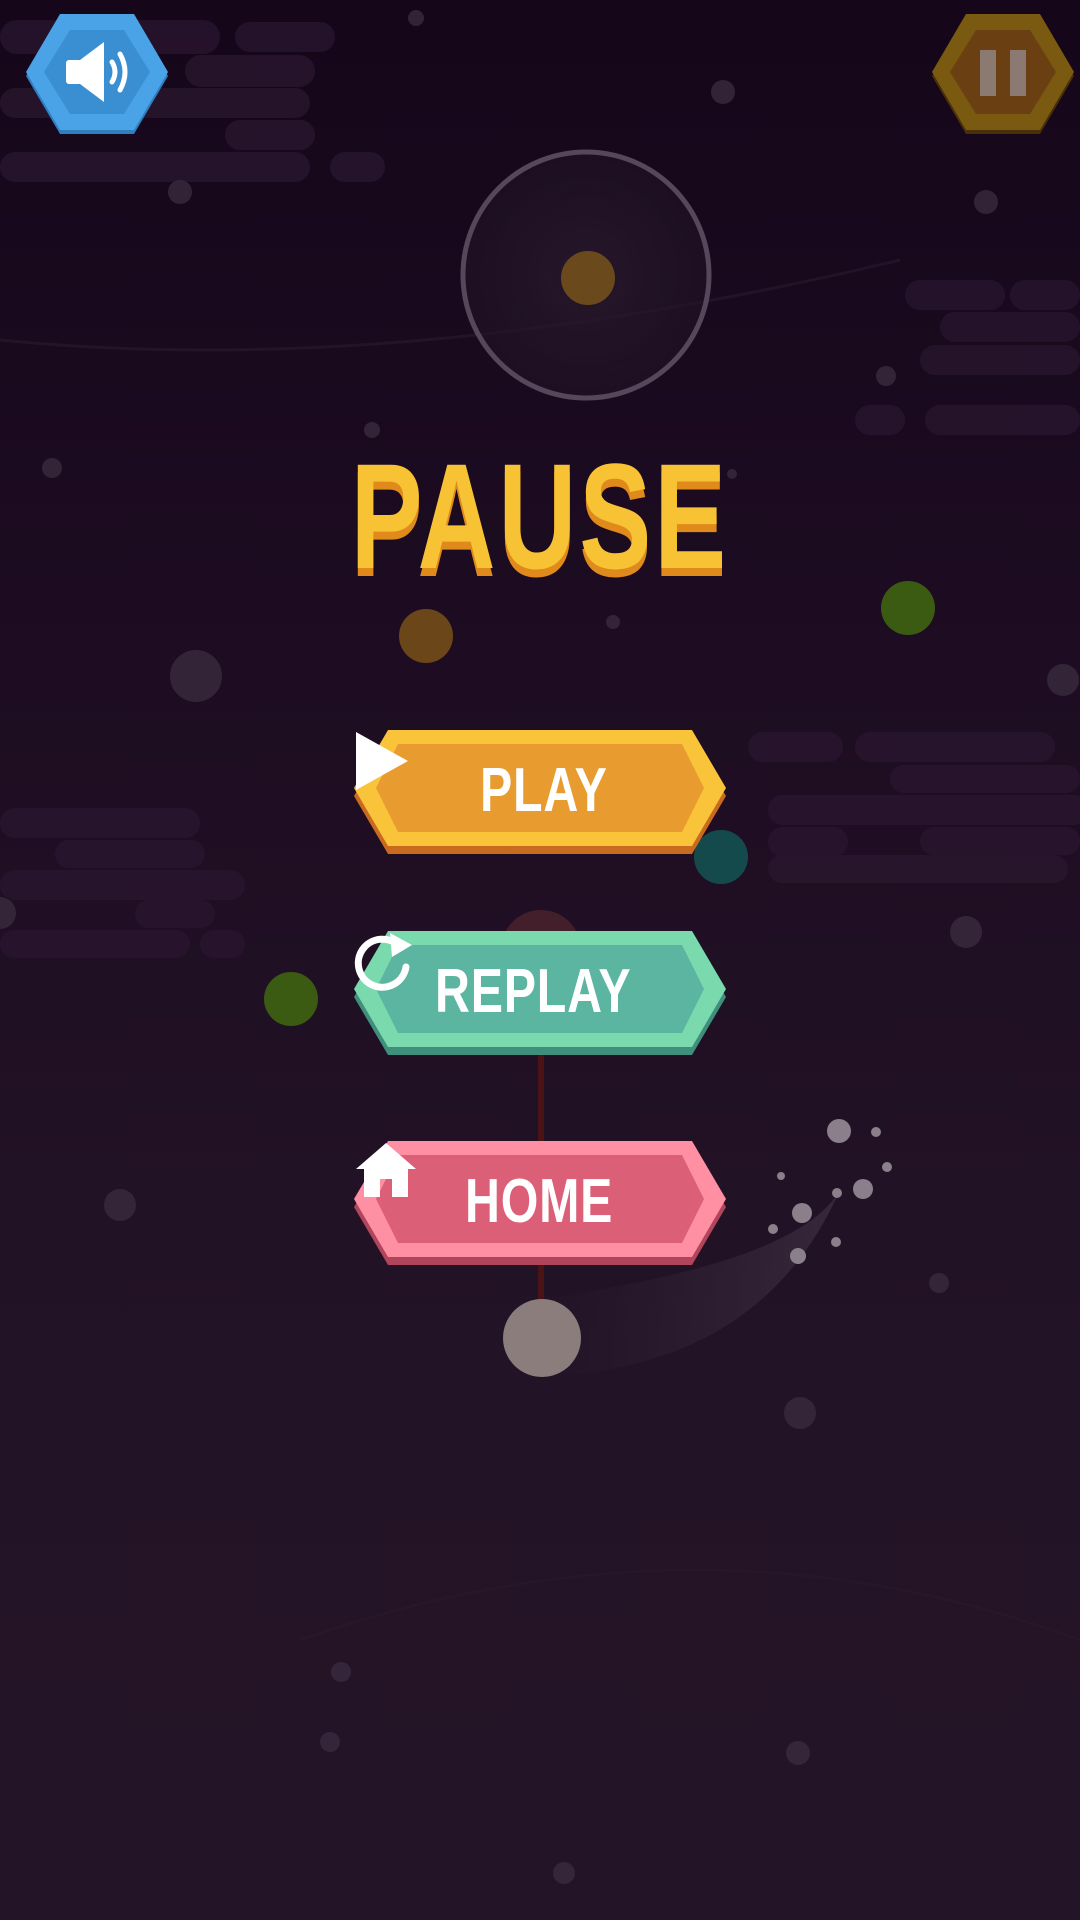  What do you see at coordinates (540, 516) in the screenshot?
I see `pause-title: PAUSE` at bounding box center [540, 516].